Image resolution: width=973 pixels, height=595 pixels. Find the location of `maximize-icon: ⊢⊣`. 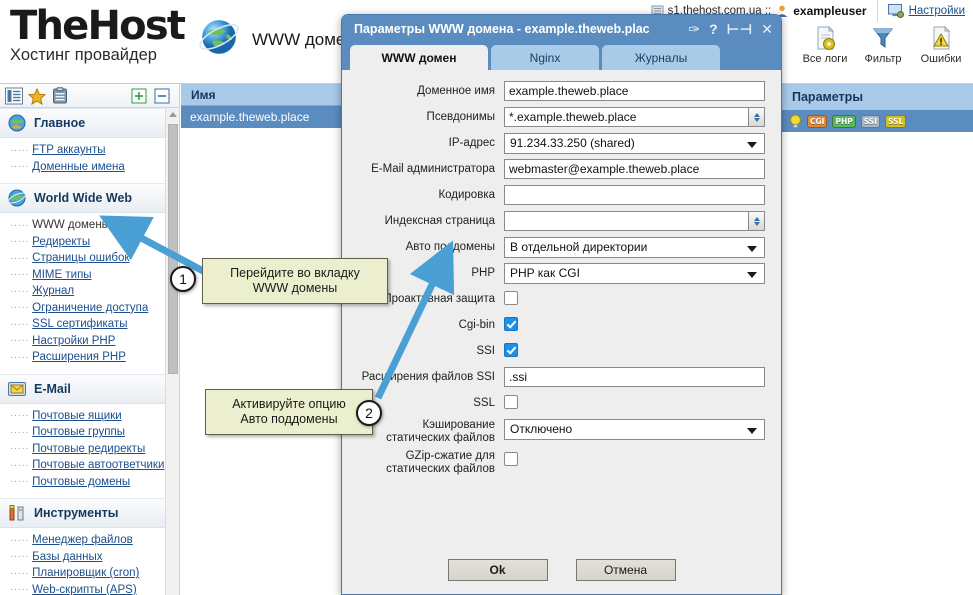

maximize-icon: ⊢⊣ is located at coordinates (740, 29).